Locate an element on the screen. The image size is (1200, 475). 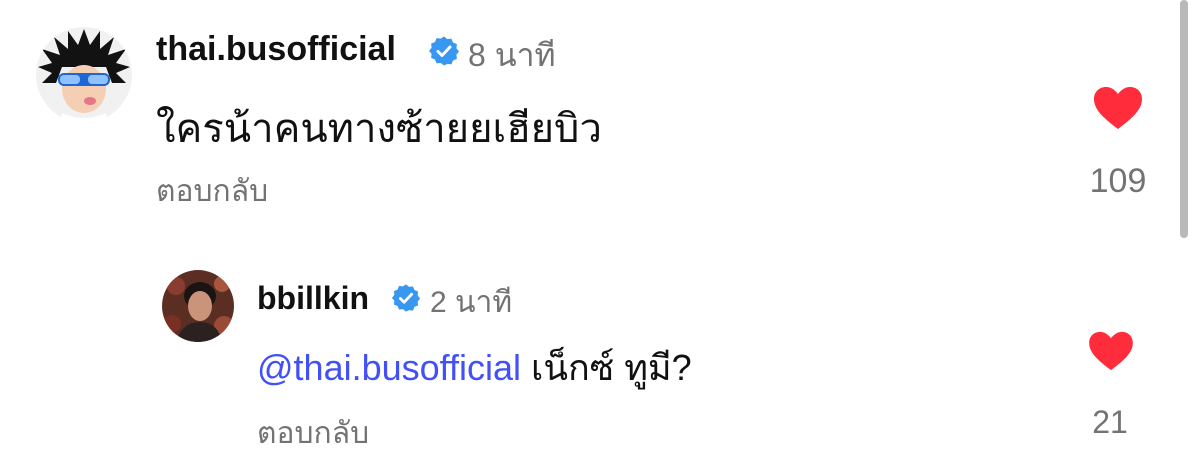
username: thai.busofficial is located at coordinates (276, 49).